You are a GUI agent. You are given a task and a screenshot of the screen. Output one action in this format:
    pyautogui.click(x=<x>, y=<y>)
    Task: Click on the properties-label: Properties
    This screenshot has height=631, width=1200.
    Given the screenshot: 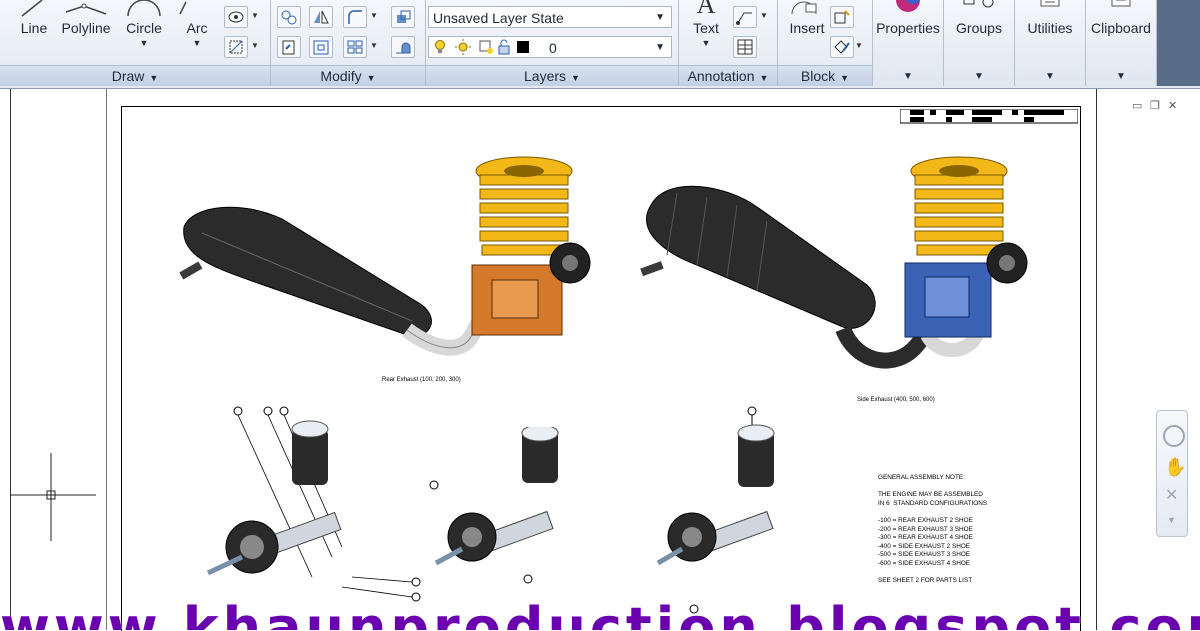 What is the action you would take?
    pyautogui.click(x=908, y=28)
    